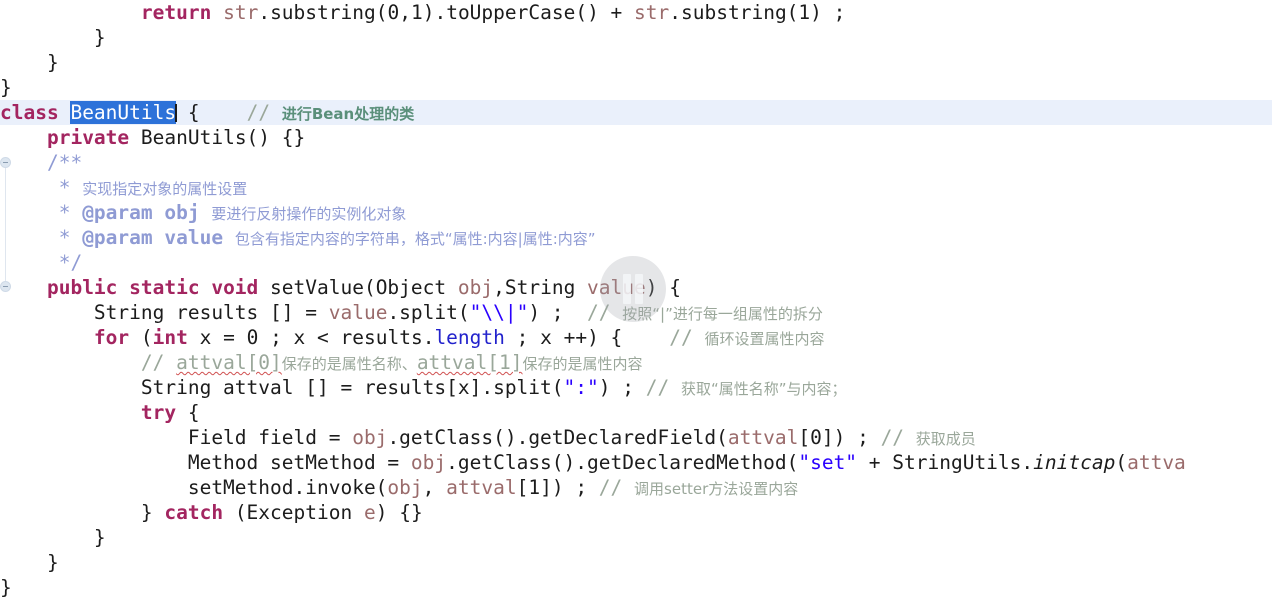 This screenshot has height=600, width=1272. I want to click on token-kw: class, so click(29, 112).